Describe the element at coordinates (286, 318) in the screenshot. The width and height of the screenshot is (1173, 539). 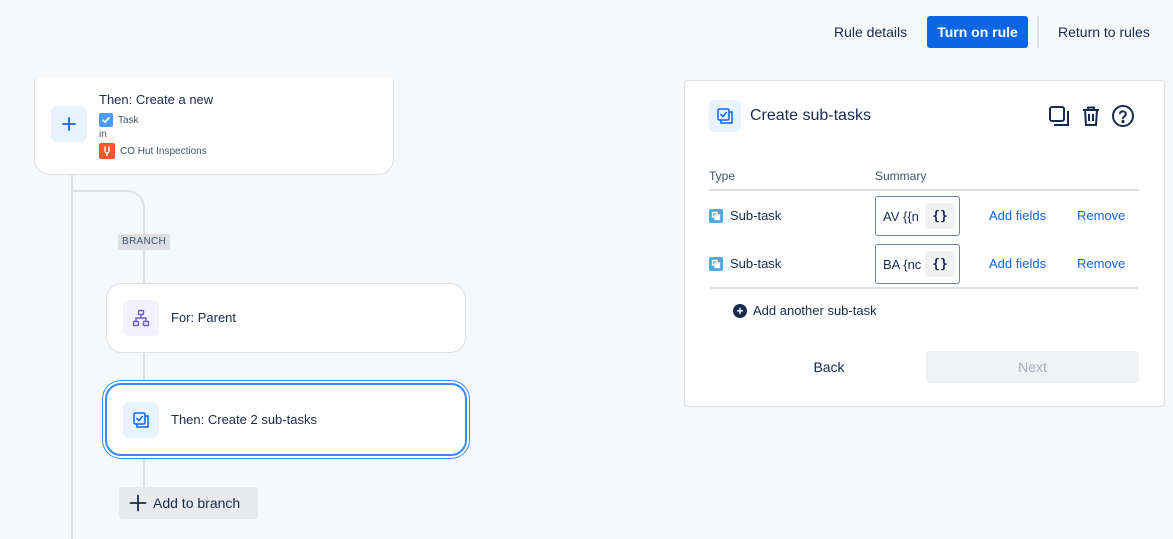
I see `for-parent-node: For: Parent` at that location.